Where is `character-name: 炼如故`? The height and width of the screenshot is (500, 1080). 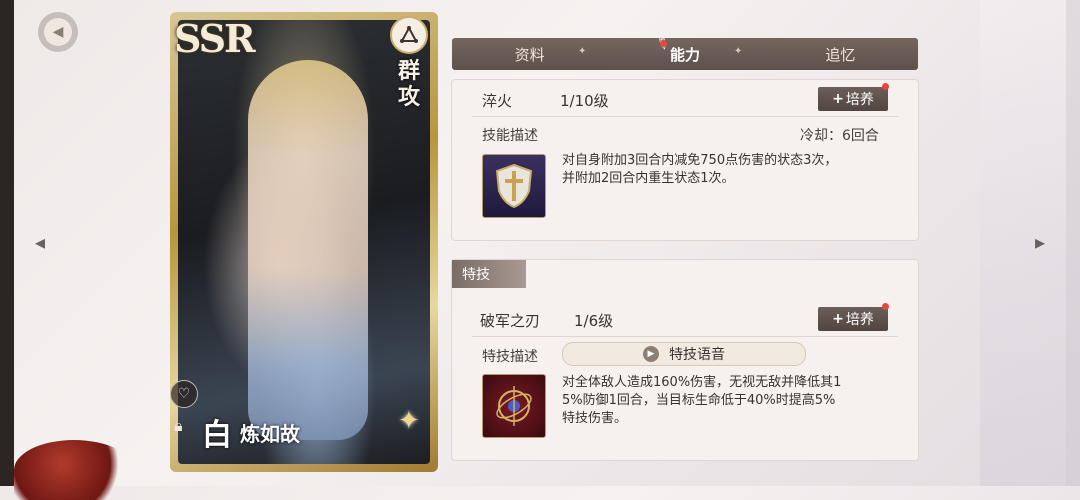
character-name: 炼如故 is located at coordinates (270, 434).